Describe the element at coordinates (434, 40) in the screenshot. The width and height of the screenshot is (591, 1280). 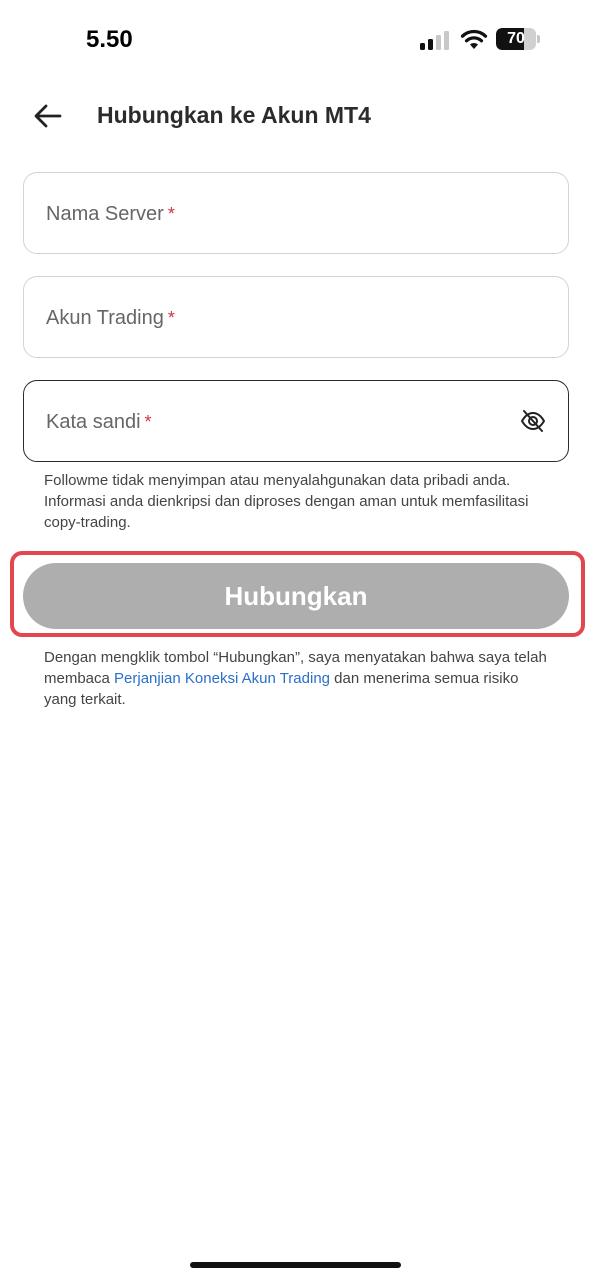
I see `cellular-signal-icon` at that location.